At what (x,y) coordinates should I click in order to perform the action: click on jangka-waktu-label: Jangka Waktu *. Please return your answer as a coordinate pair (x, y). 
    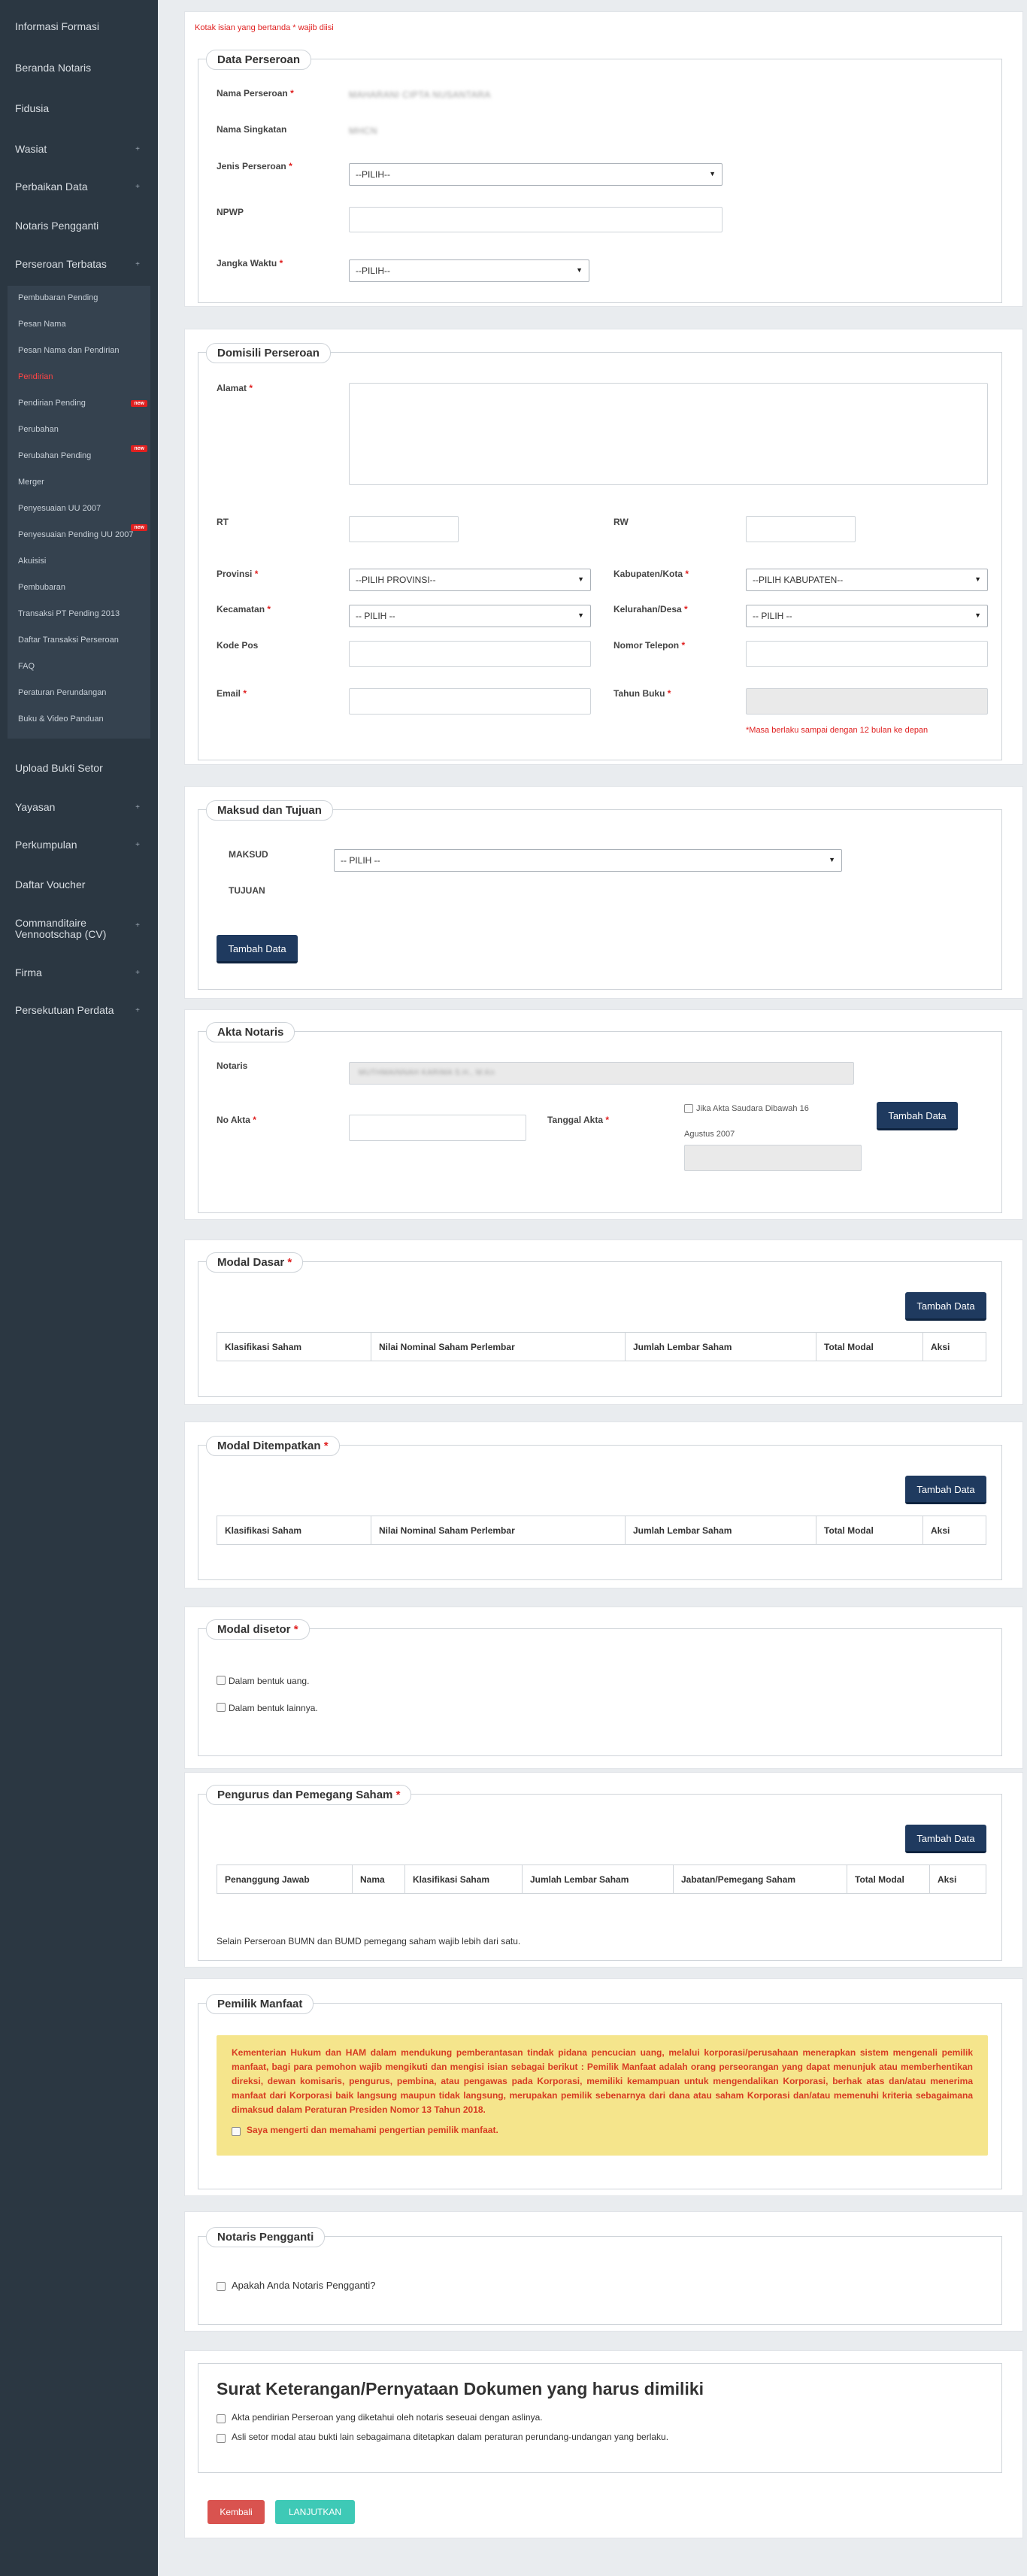
    Looking at the image, I should click on (250, 263).